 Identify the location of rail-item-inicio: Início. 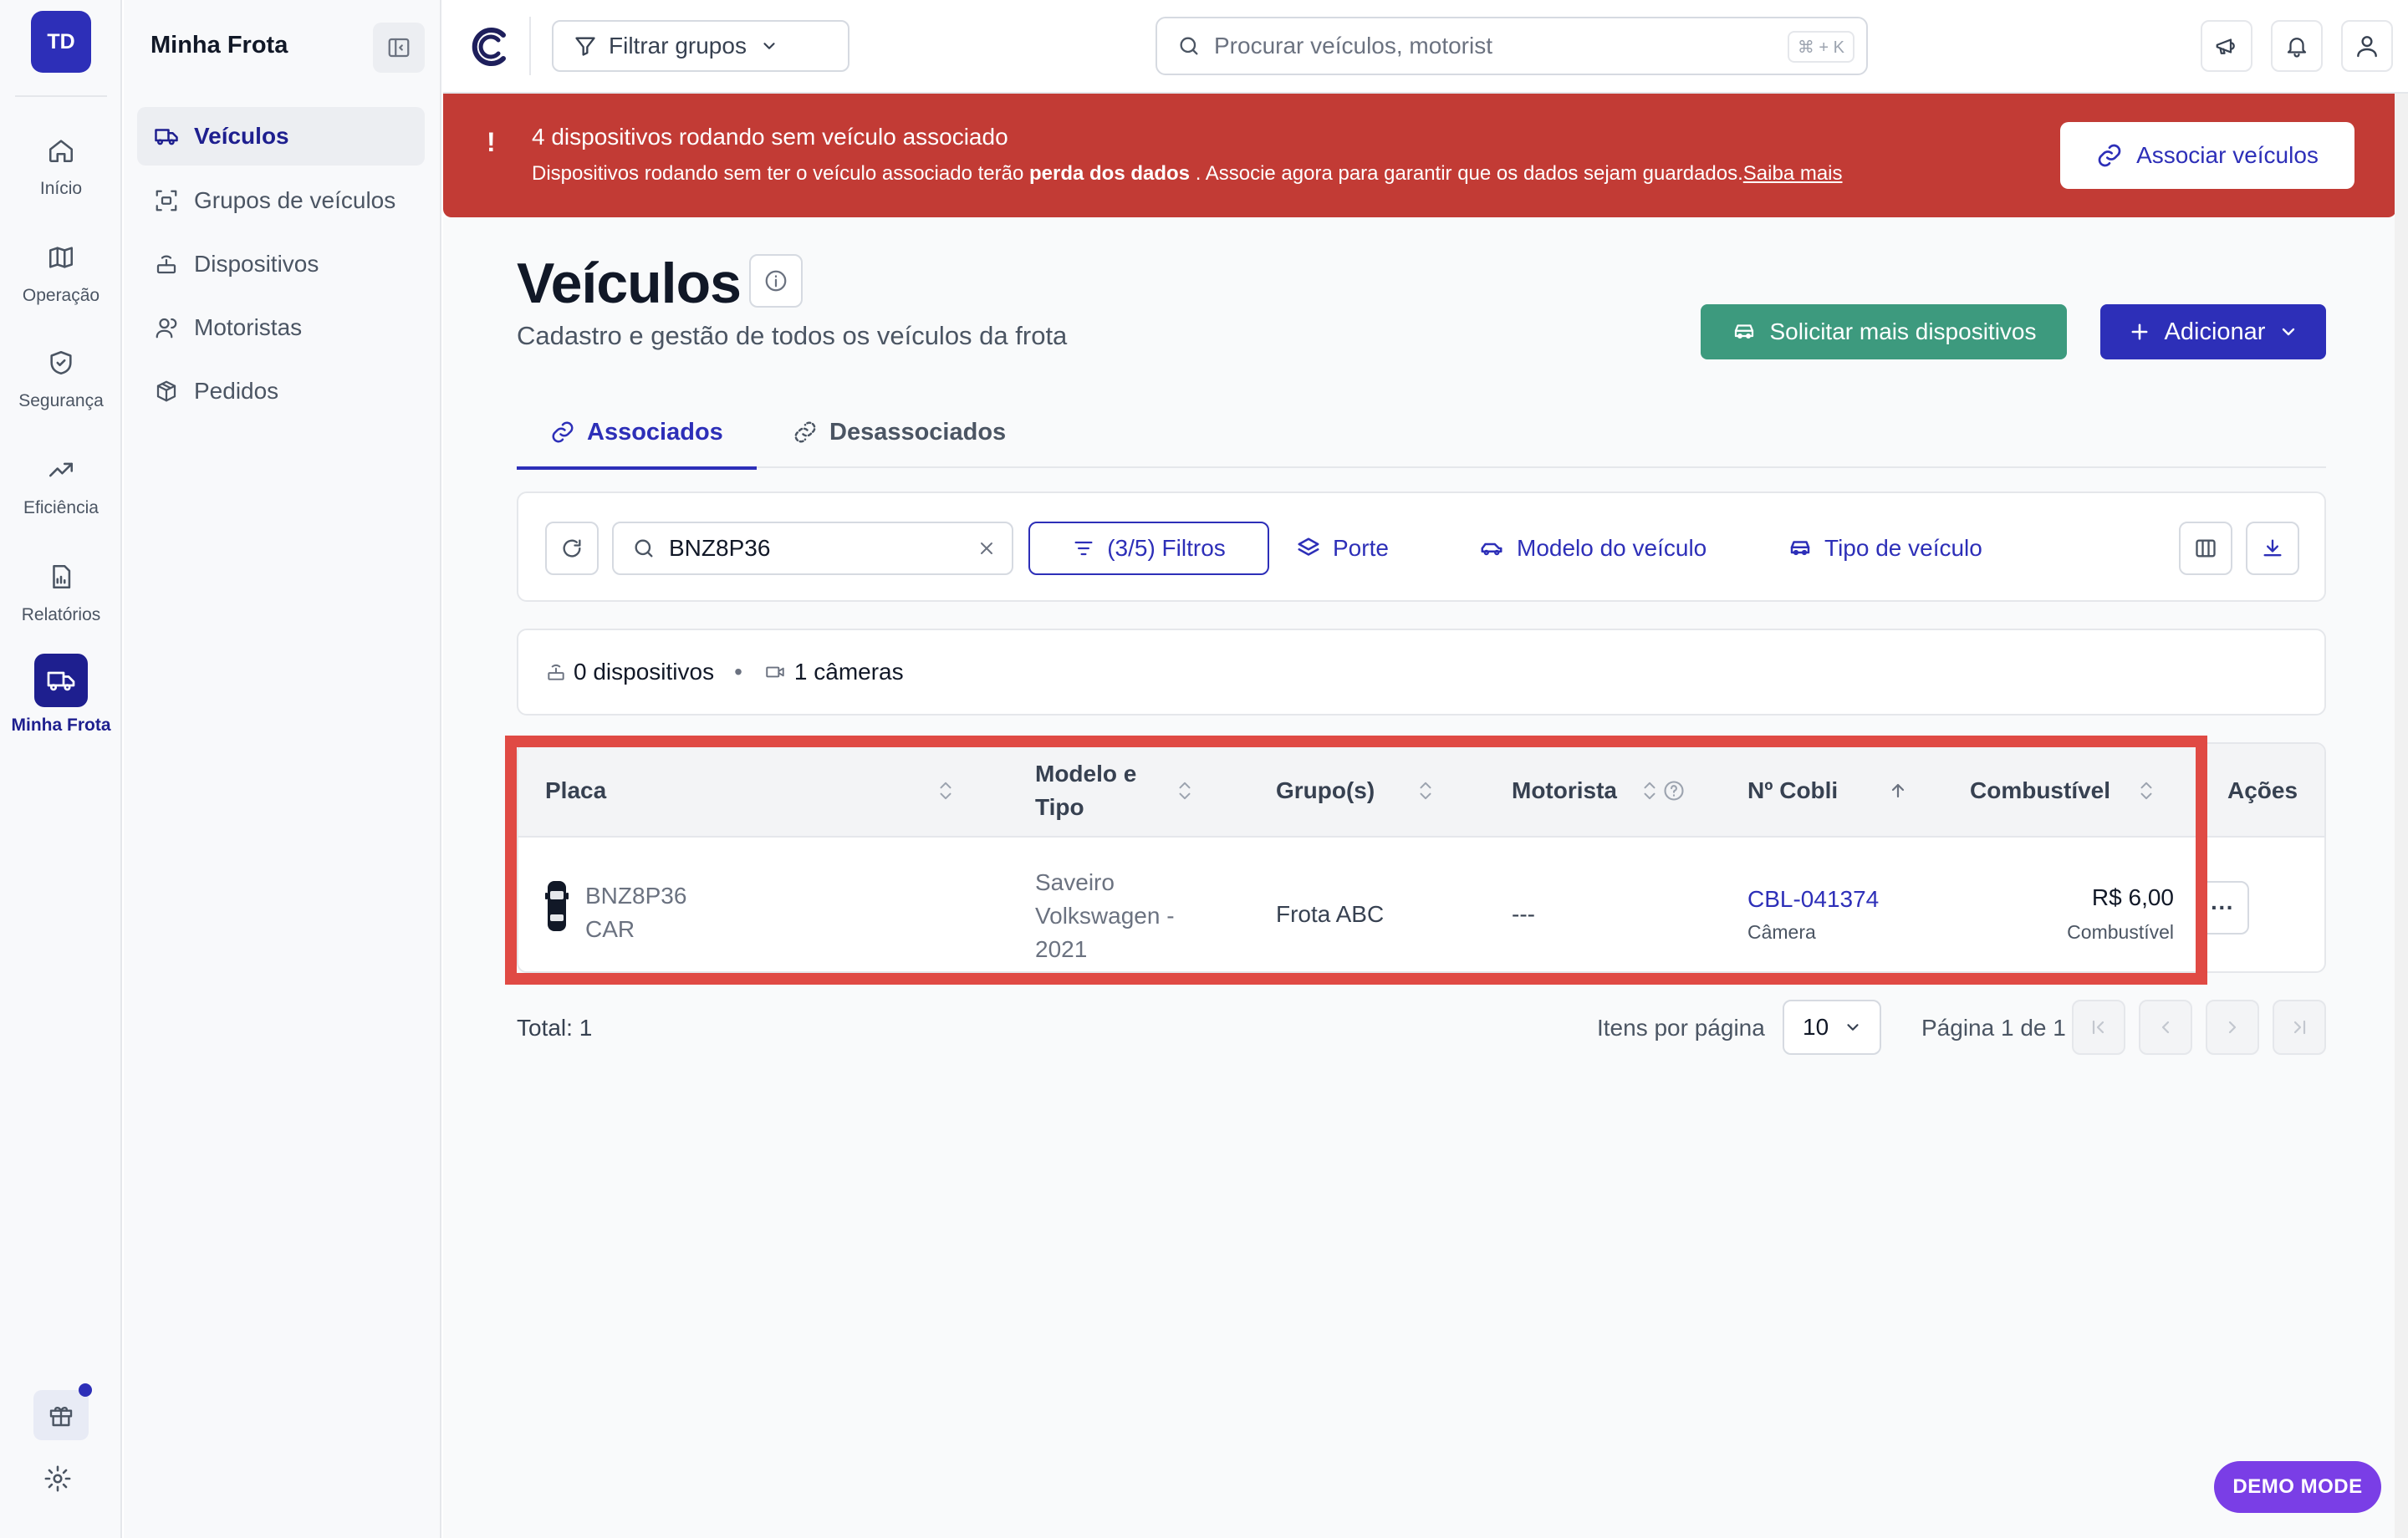
(61, 178).